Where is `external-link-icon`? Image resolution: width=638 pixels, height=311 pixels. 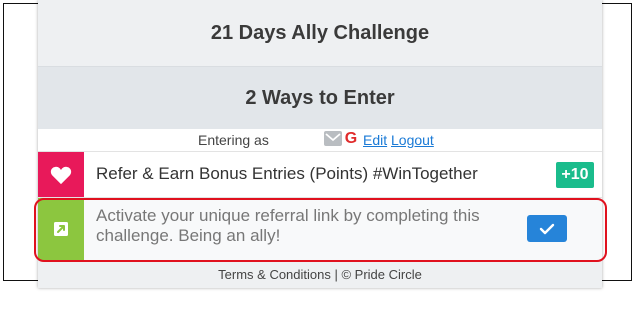
external-link-icon is located at coordinates (61, 229).